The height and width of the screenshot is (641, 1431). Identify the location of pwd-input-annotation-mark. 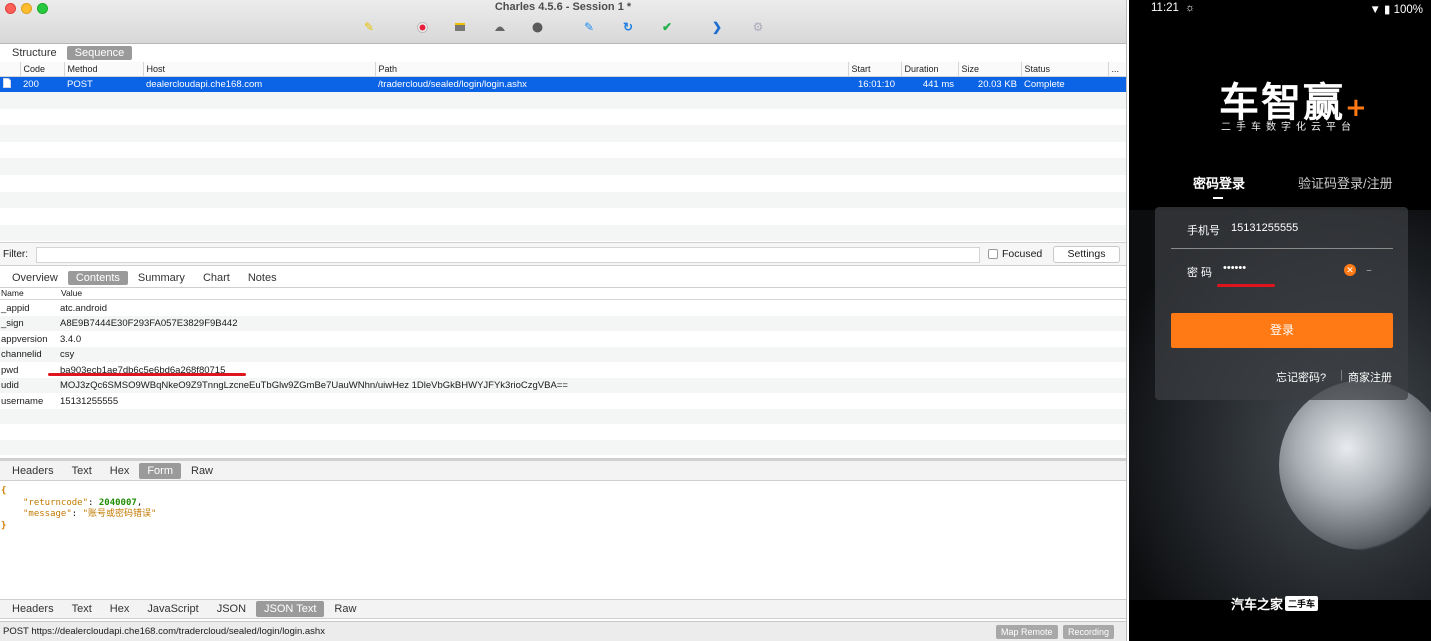
(1246, 285).